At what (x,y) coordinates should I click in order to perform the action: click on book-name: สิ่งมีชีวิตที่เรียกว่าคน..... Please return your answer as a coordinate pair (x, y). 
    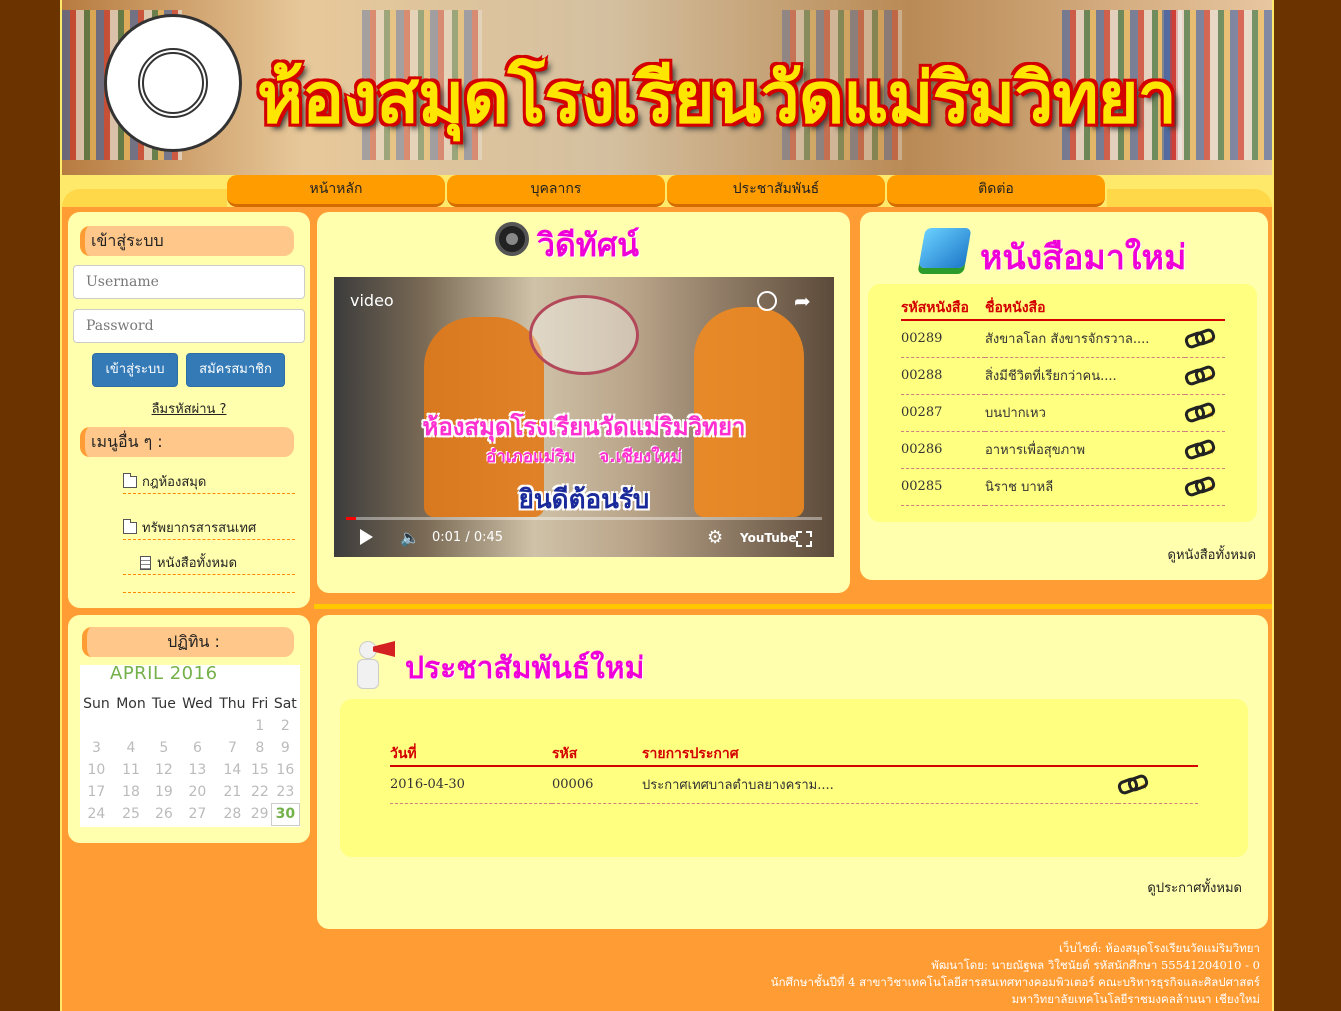
    Looking at the image, I should click on (1085, 376).